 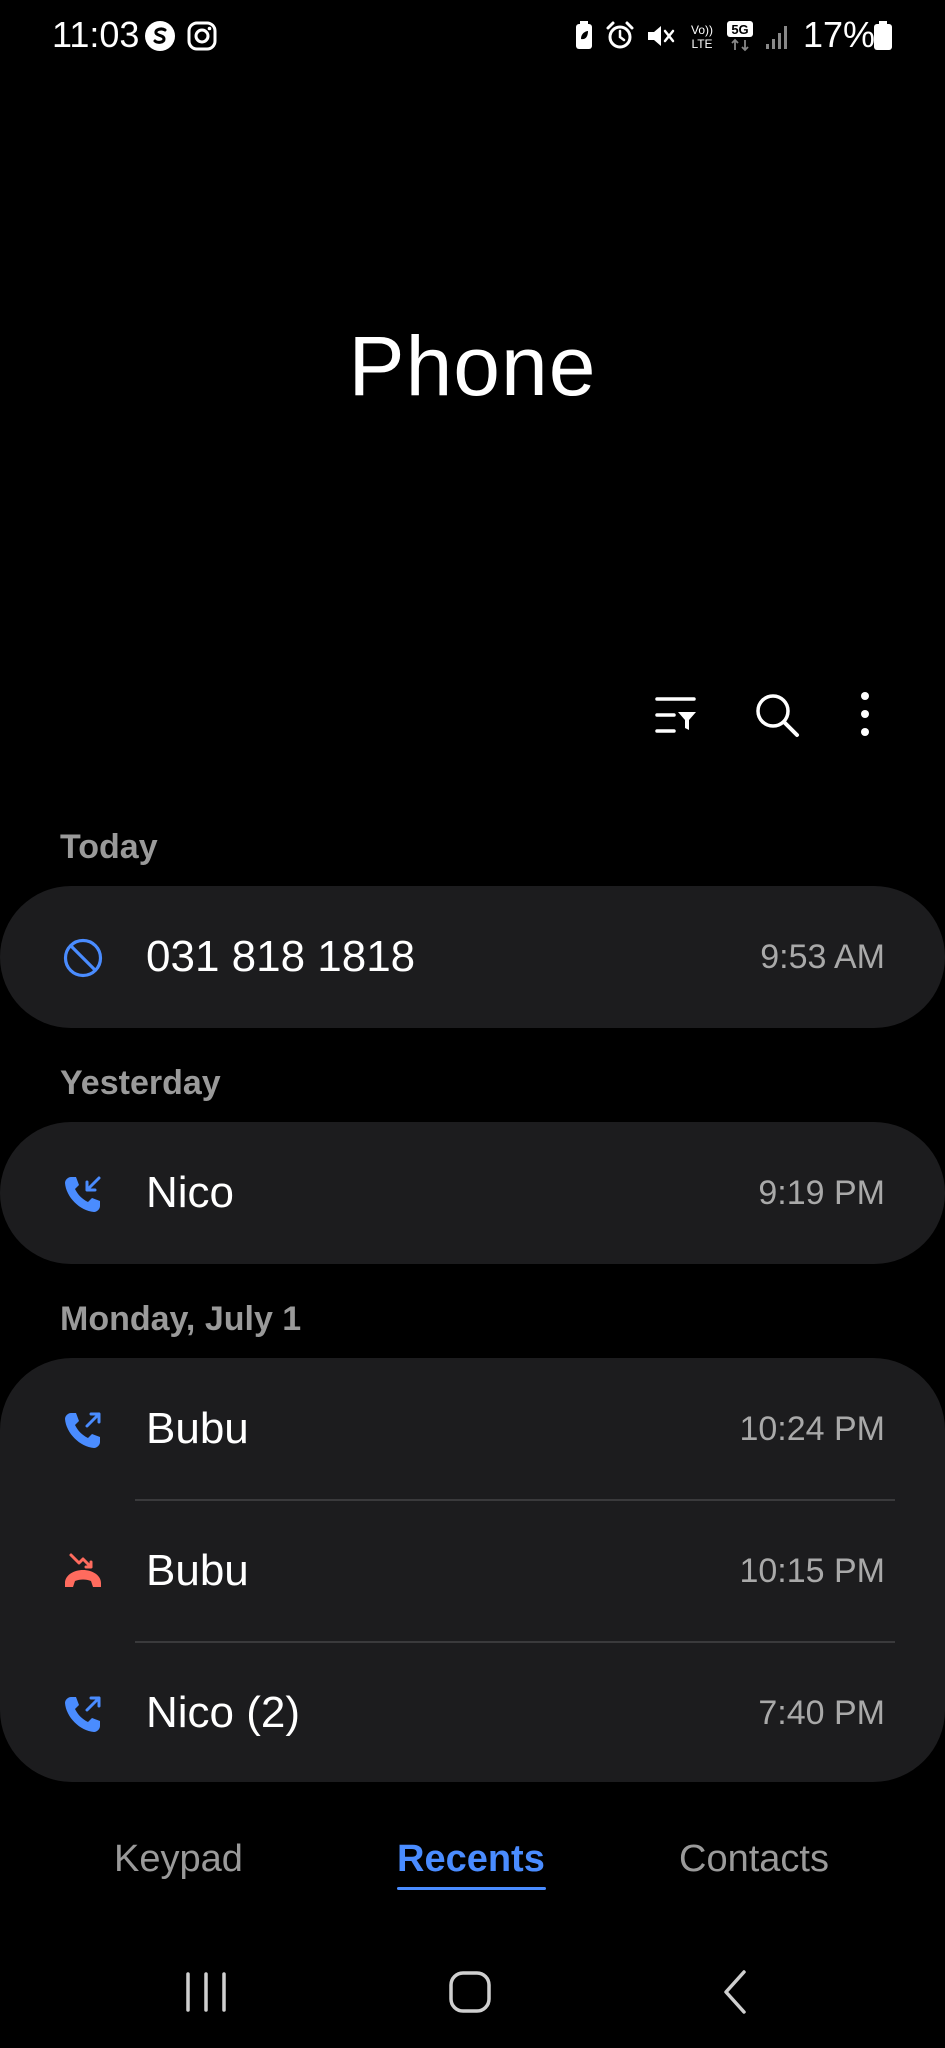 What do you see at coordinates (821, 1193) in the screenshot?
I see `call-time: 9:19 PM` at bounding box center [821, 1193].